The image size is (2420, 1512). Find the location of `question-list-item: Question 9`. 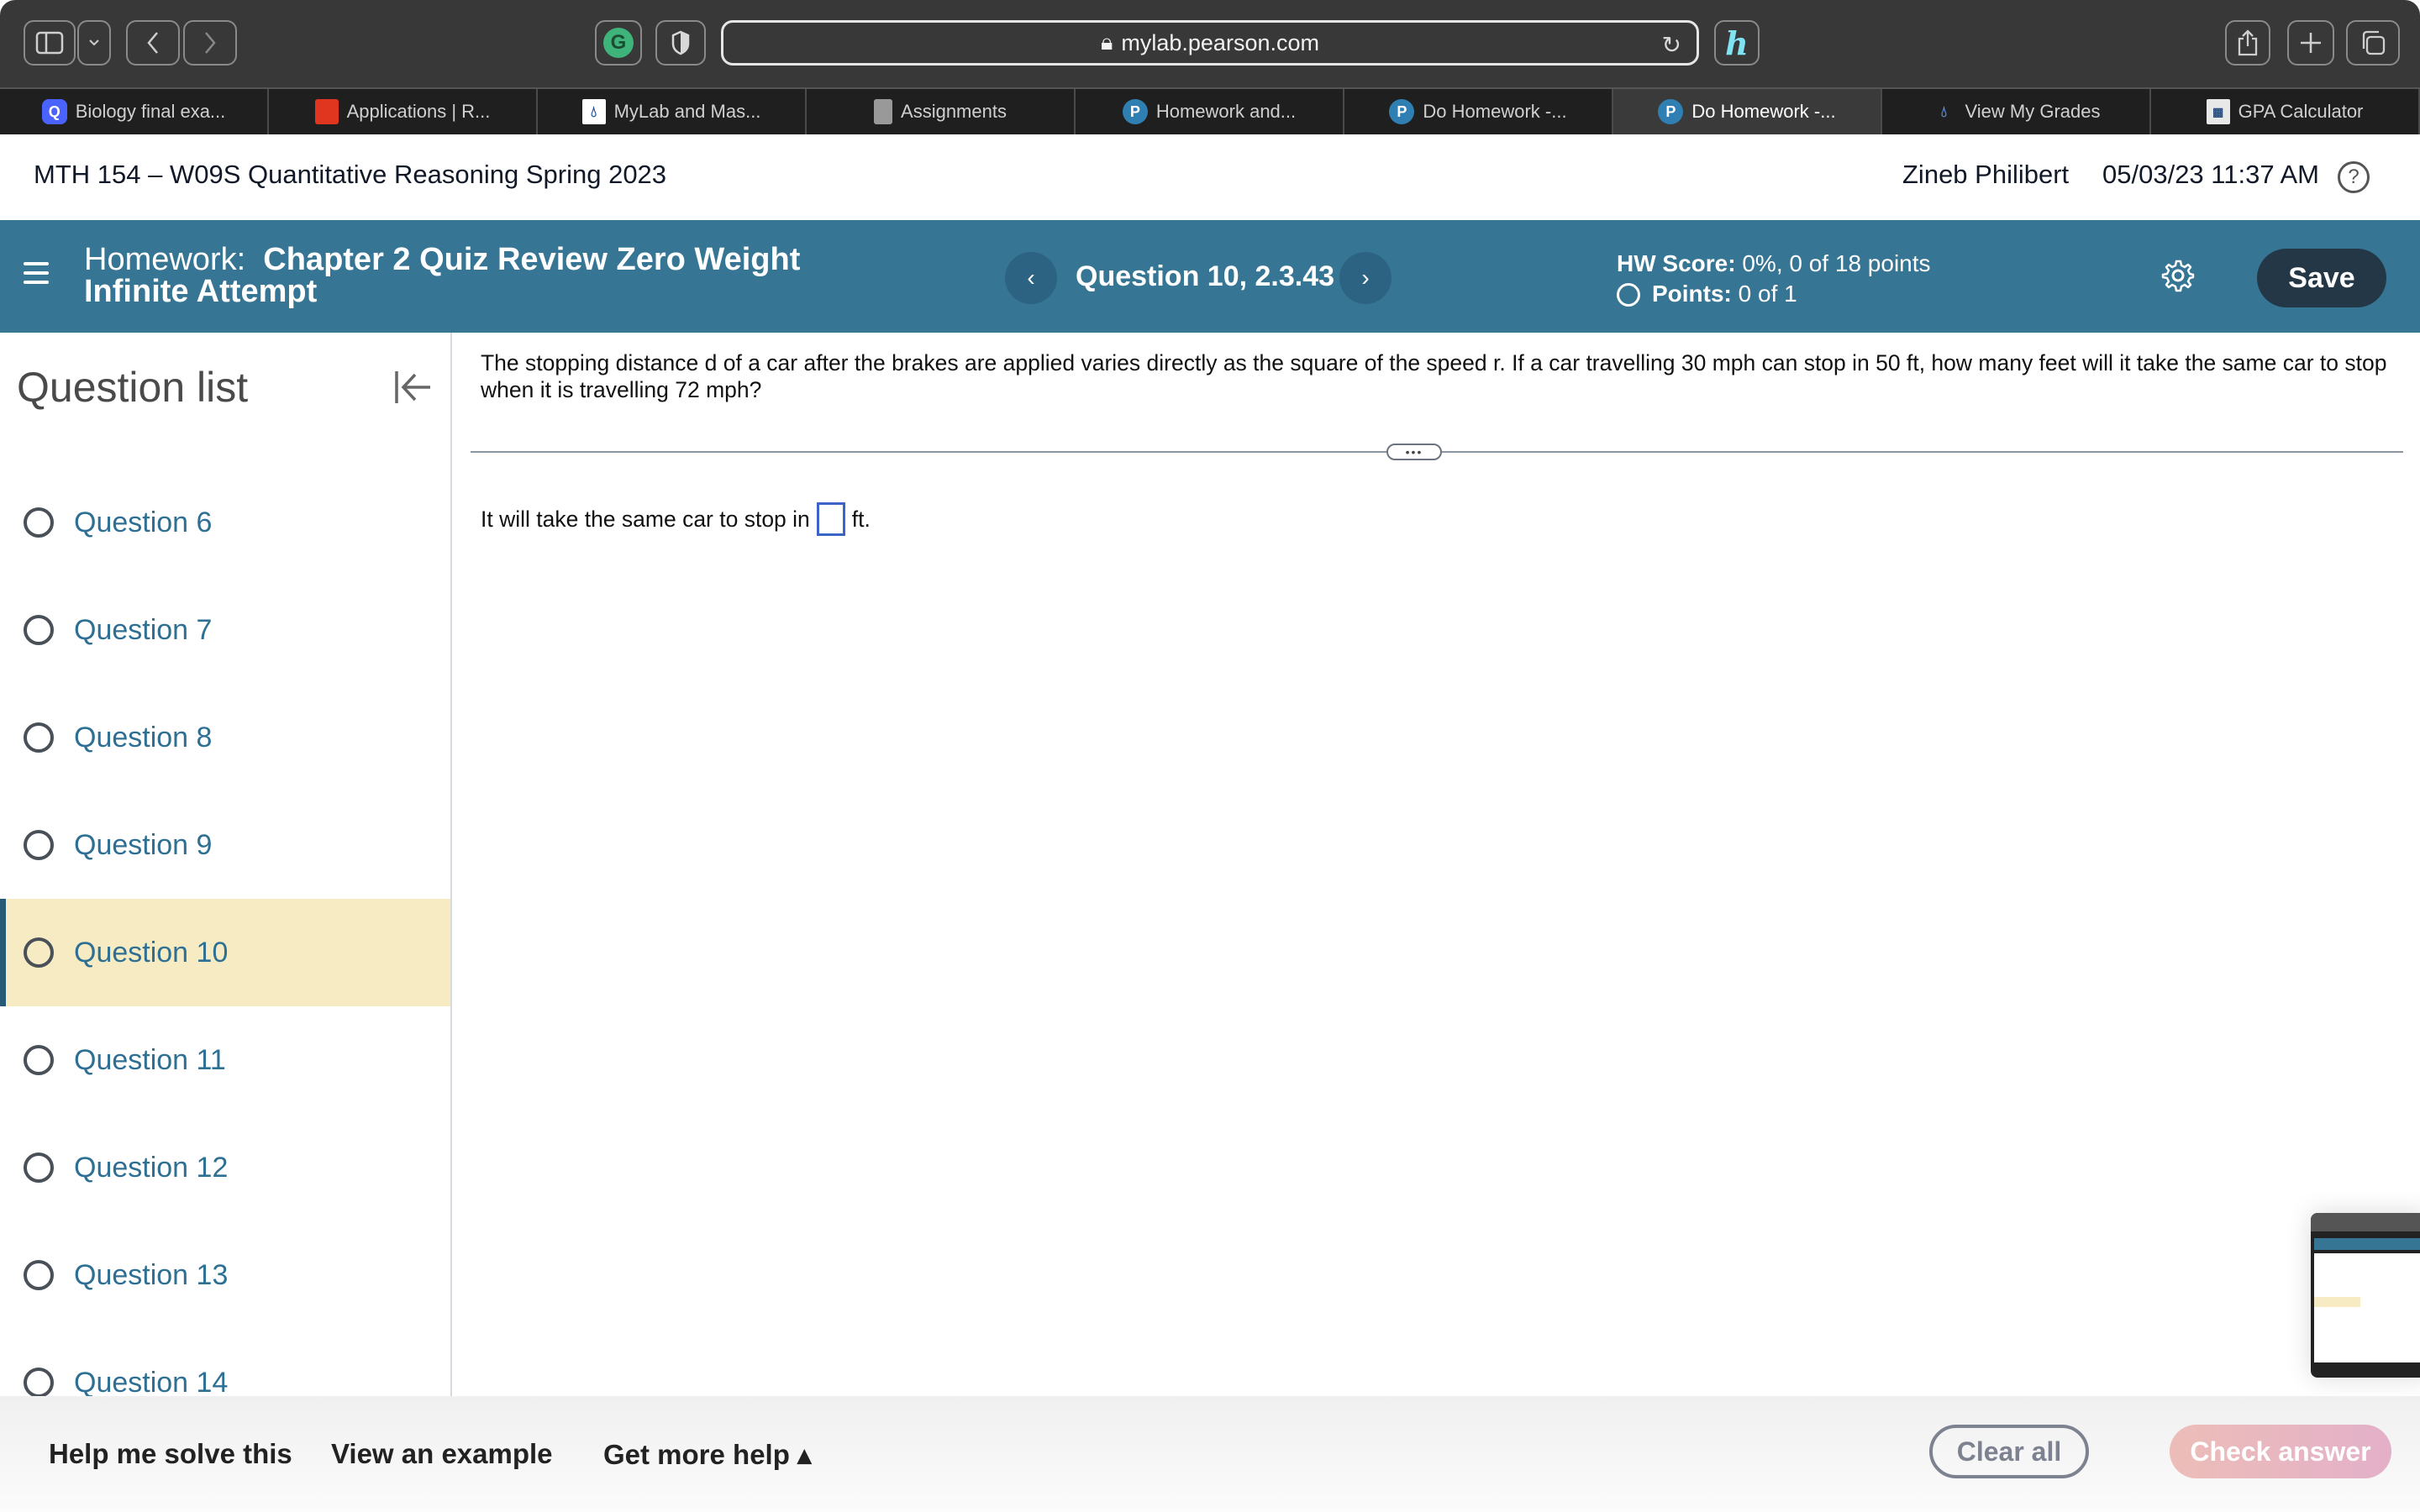

question-list-item: Question 9 is located at coordinates (225, 845).